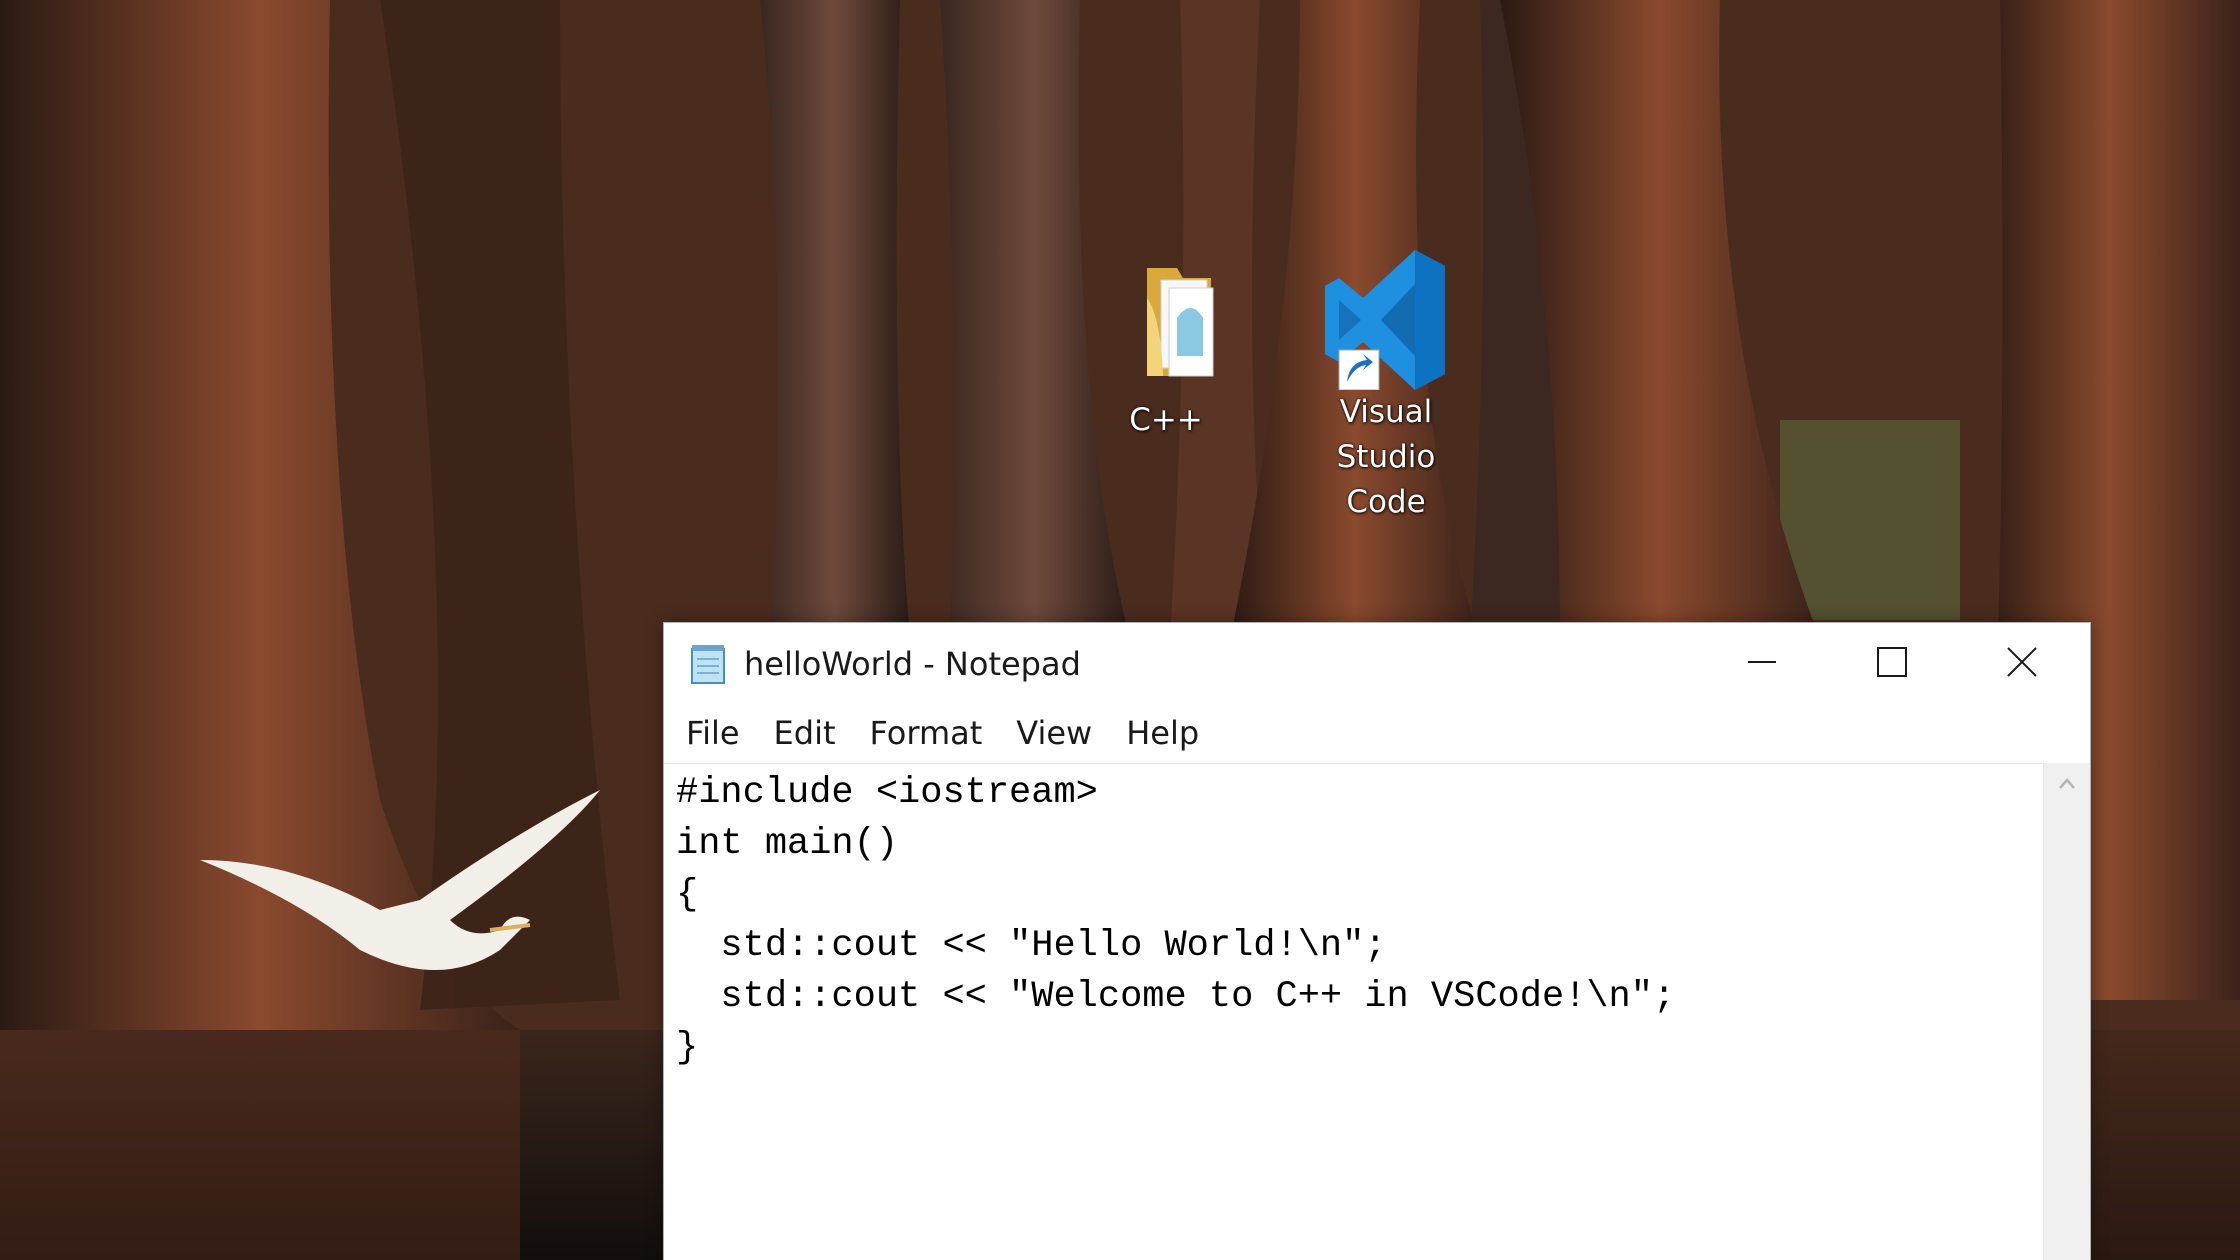 Image resolution: width=2240 pixels, height=1260 pixels. I want to click on code-line: #include <iostream>, so click(887, 793).